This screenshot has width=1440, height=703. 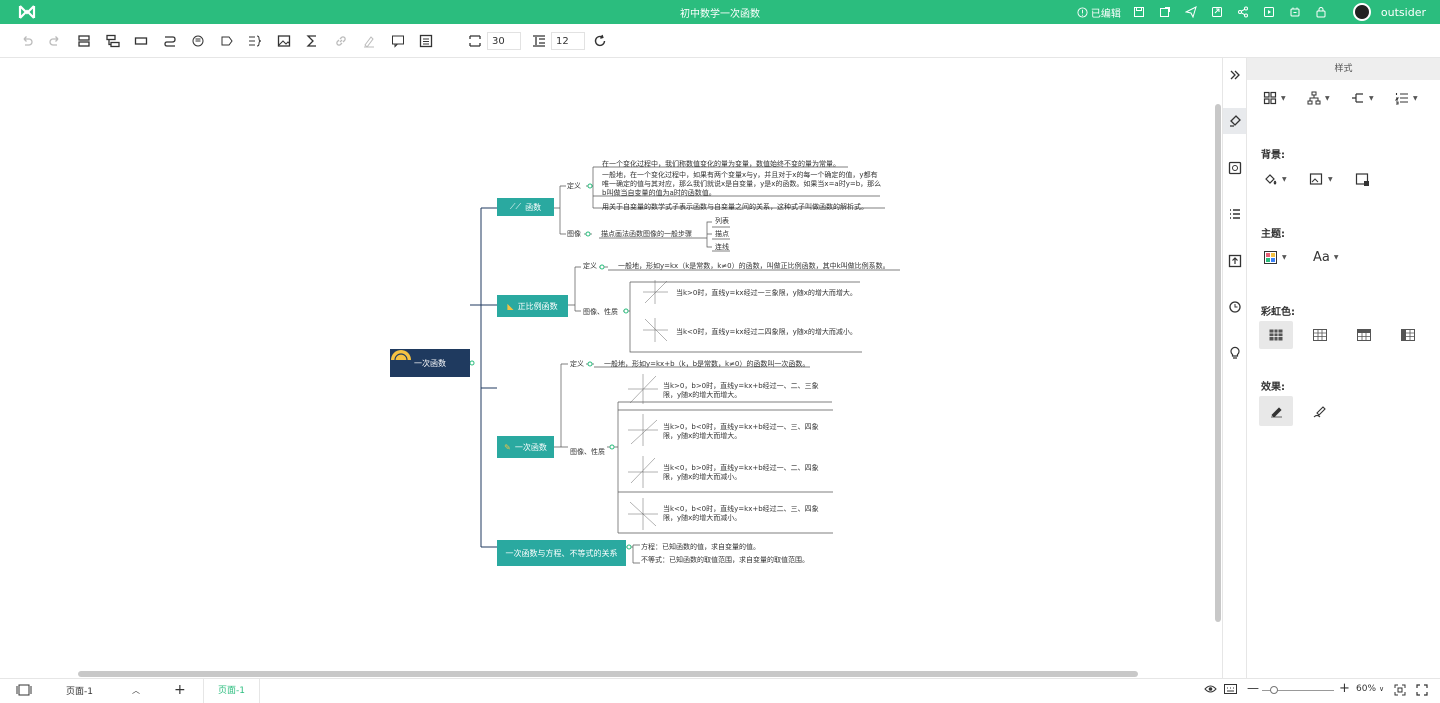 What do you see at coordinates (608, 674) in the screenshot?
I see `horizontal-scrollbar` at bounding box center [608, 674].